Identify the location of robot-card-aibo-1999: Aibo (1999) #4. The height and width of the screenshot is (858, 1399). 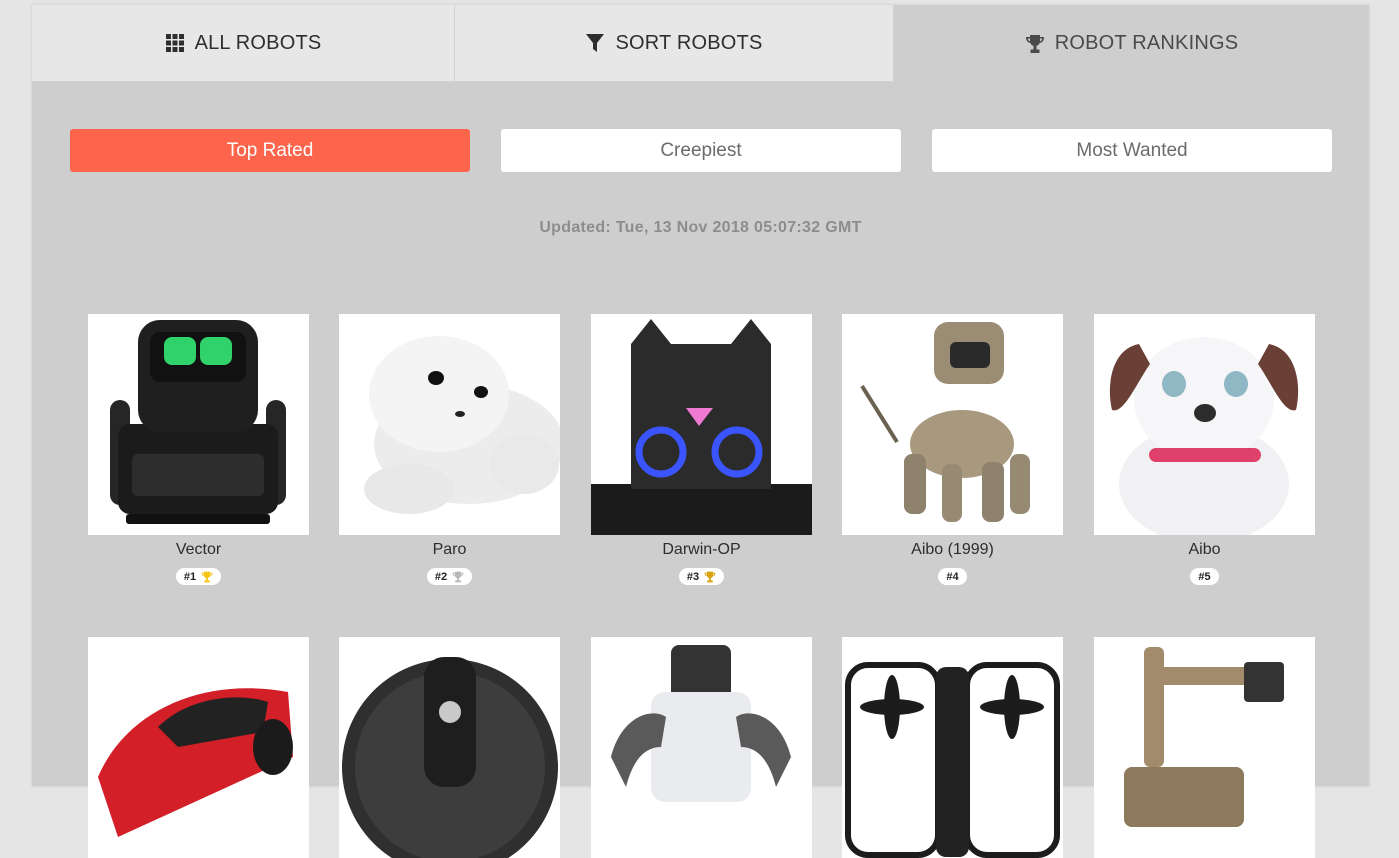
(952, 449).